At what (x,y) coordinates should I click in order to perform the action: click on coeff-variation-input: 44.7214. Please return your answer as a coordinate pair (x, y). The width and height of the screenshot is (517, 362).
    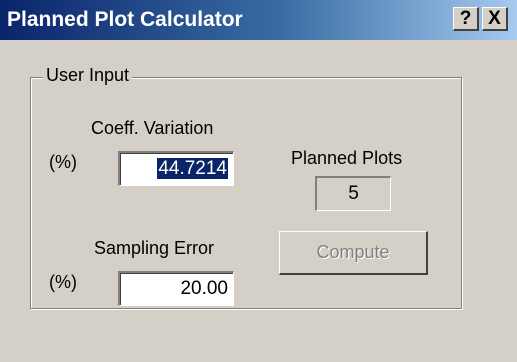
    Looking at the image, I should click on (176, 168).